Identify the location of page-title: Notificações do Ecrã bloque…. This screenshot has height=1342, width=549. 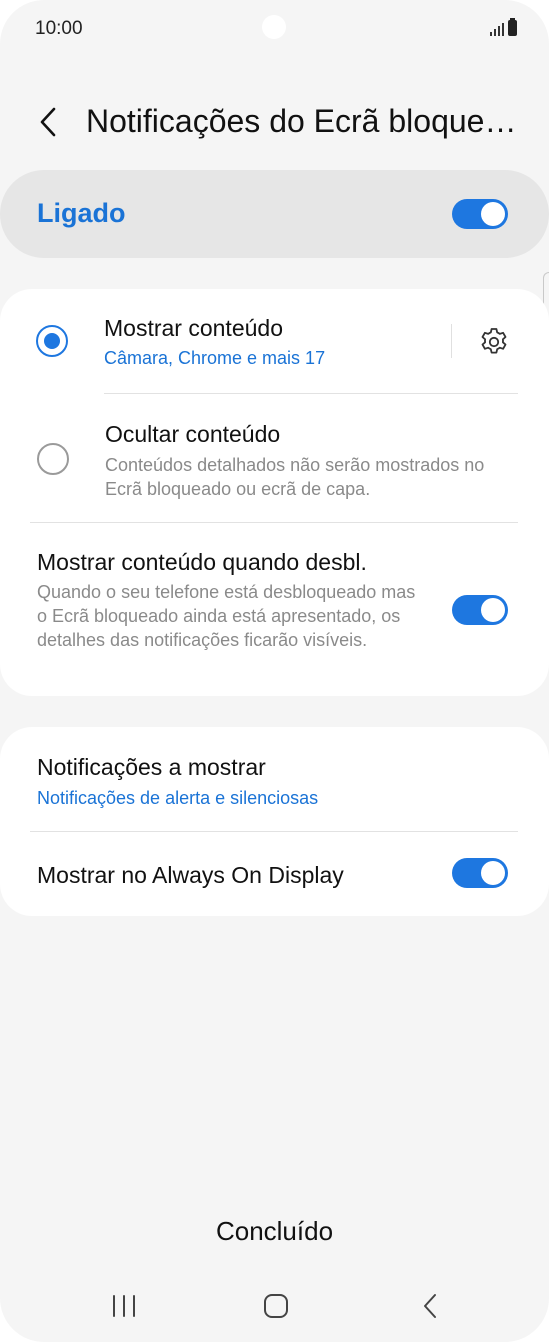
(301, 121).